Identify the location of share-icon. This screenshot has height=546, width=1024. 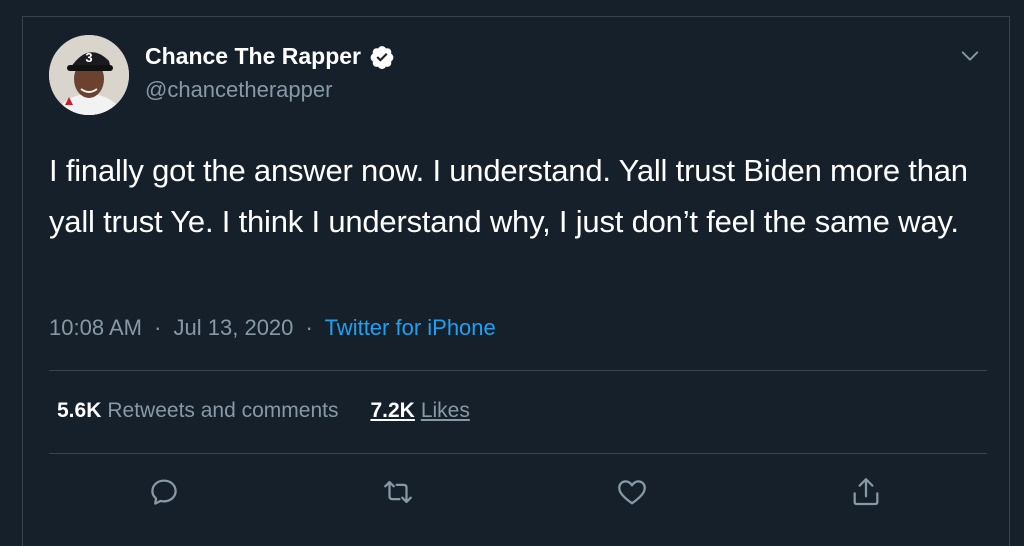
(866, 492).